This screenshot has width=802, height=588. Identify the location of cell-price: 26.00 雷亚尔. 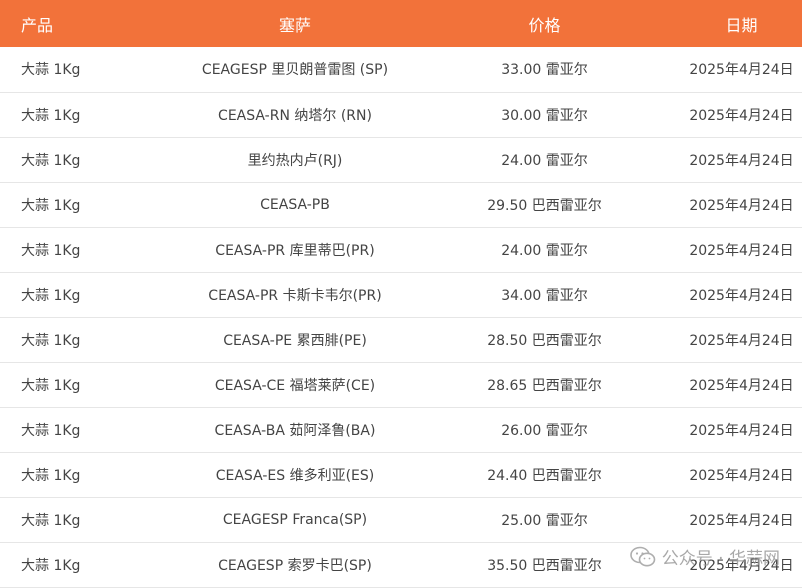
(544, 430).